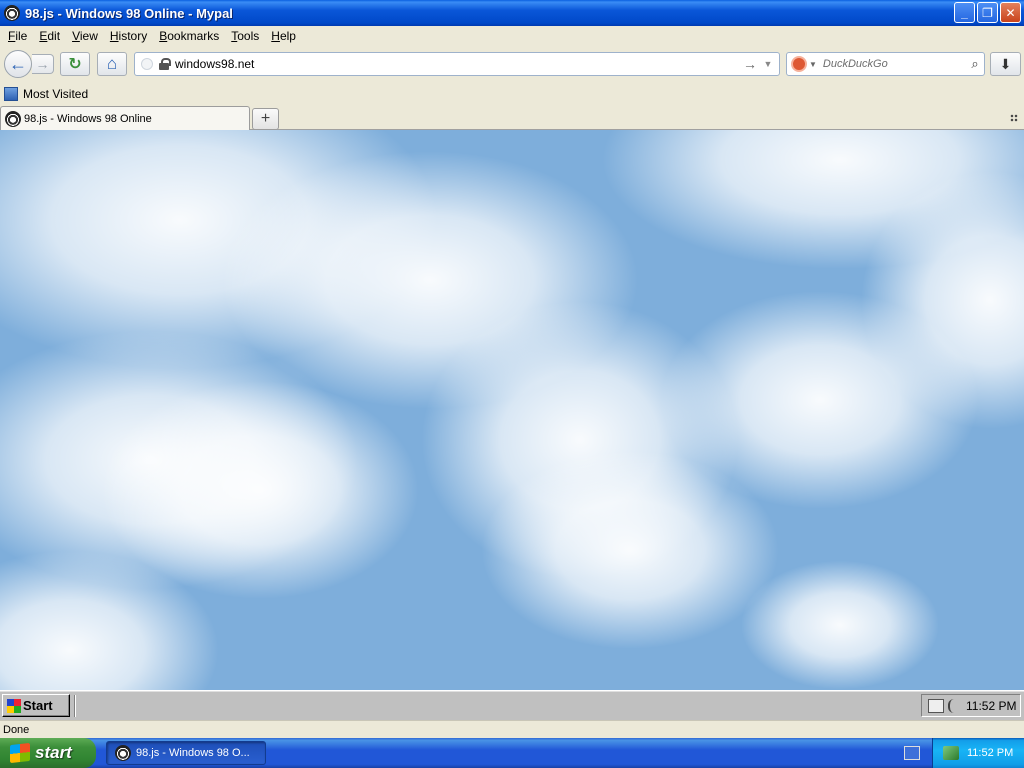 Image resolution: width=1024 pixels, height=768 pixels. I want to click on forward-arrow-icon: →, so click(42, 64).